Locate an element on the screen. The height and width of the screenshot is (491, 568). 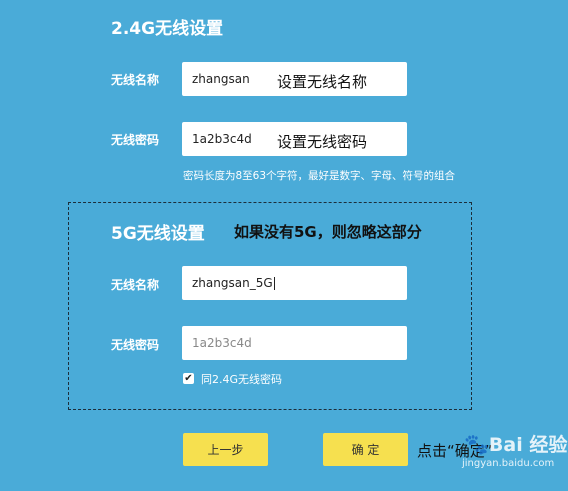
wifi-5g-name-input: zhangsan_5G is located at coordinates (294, 283).